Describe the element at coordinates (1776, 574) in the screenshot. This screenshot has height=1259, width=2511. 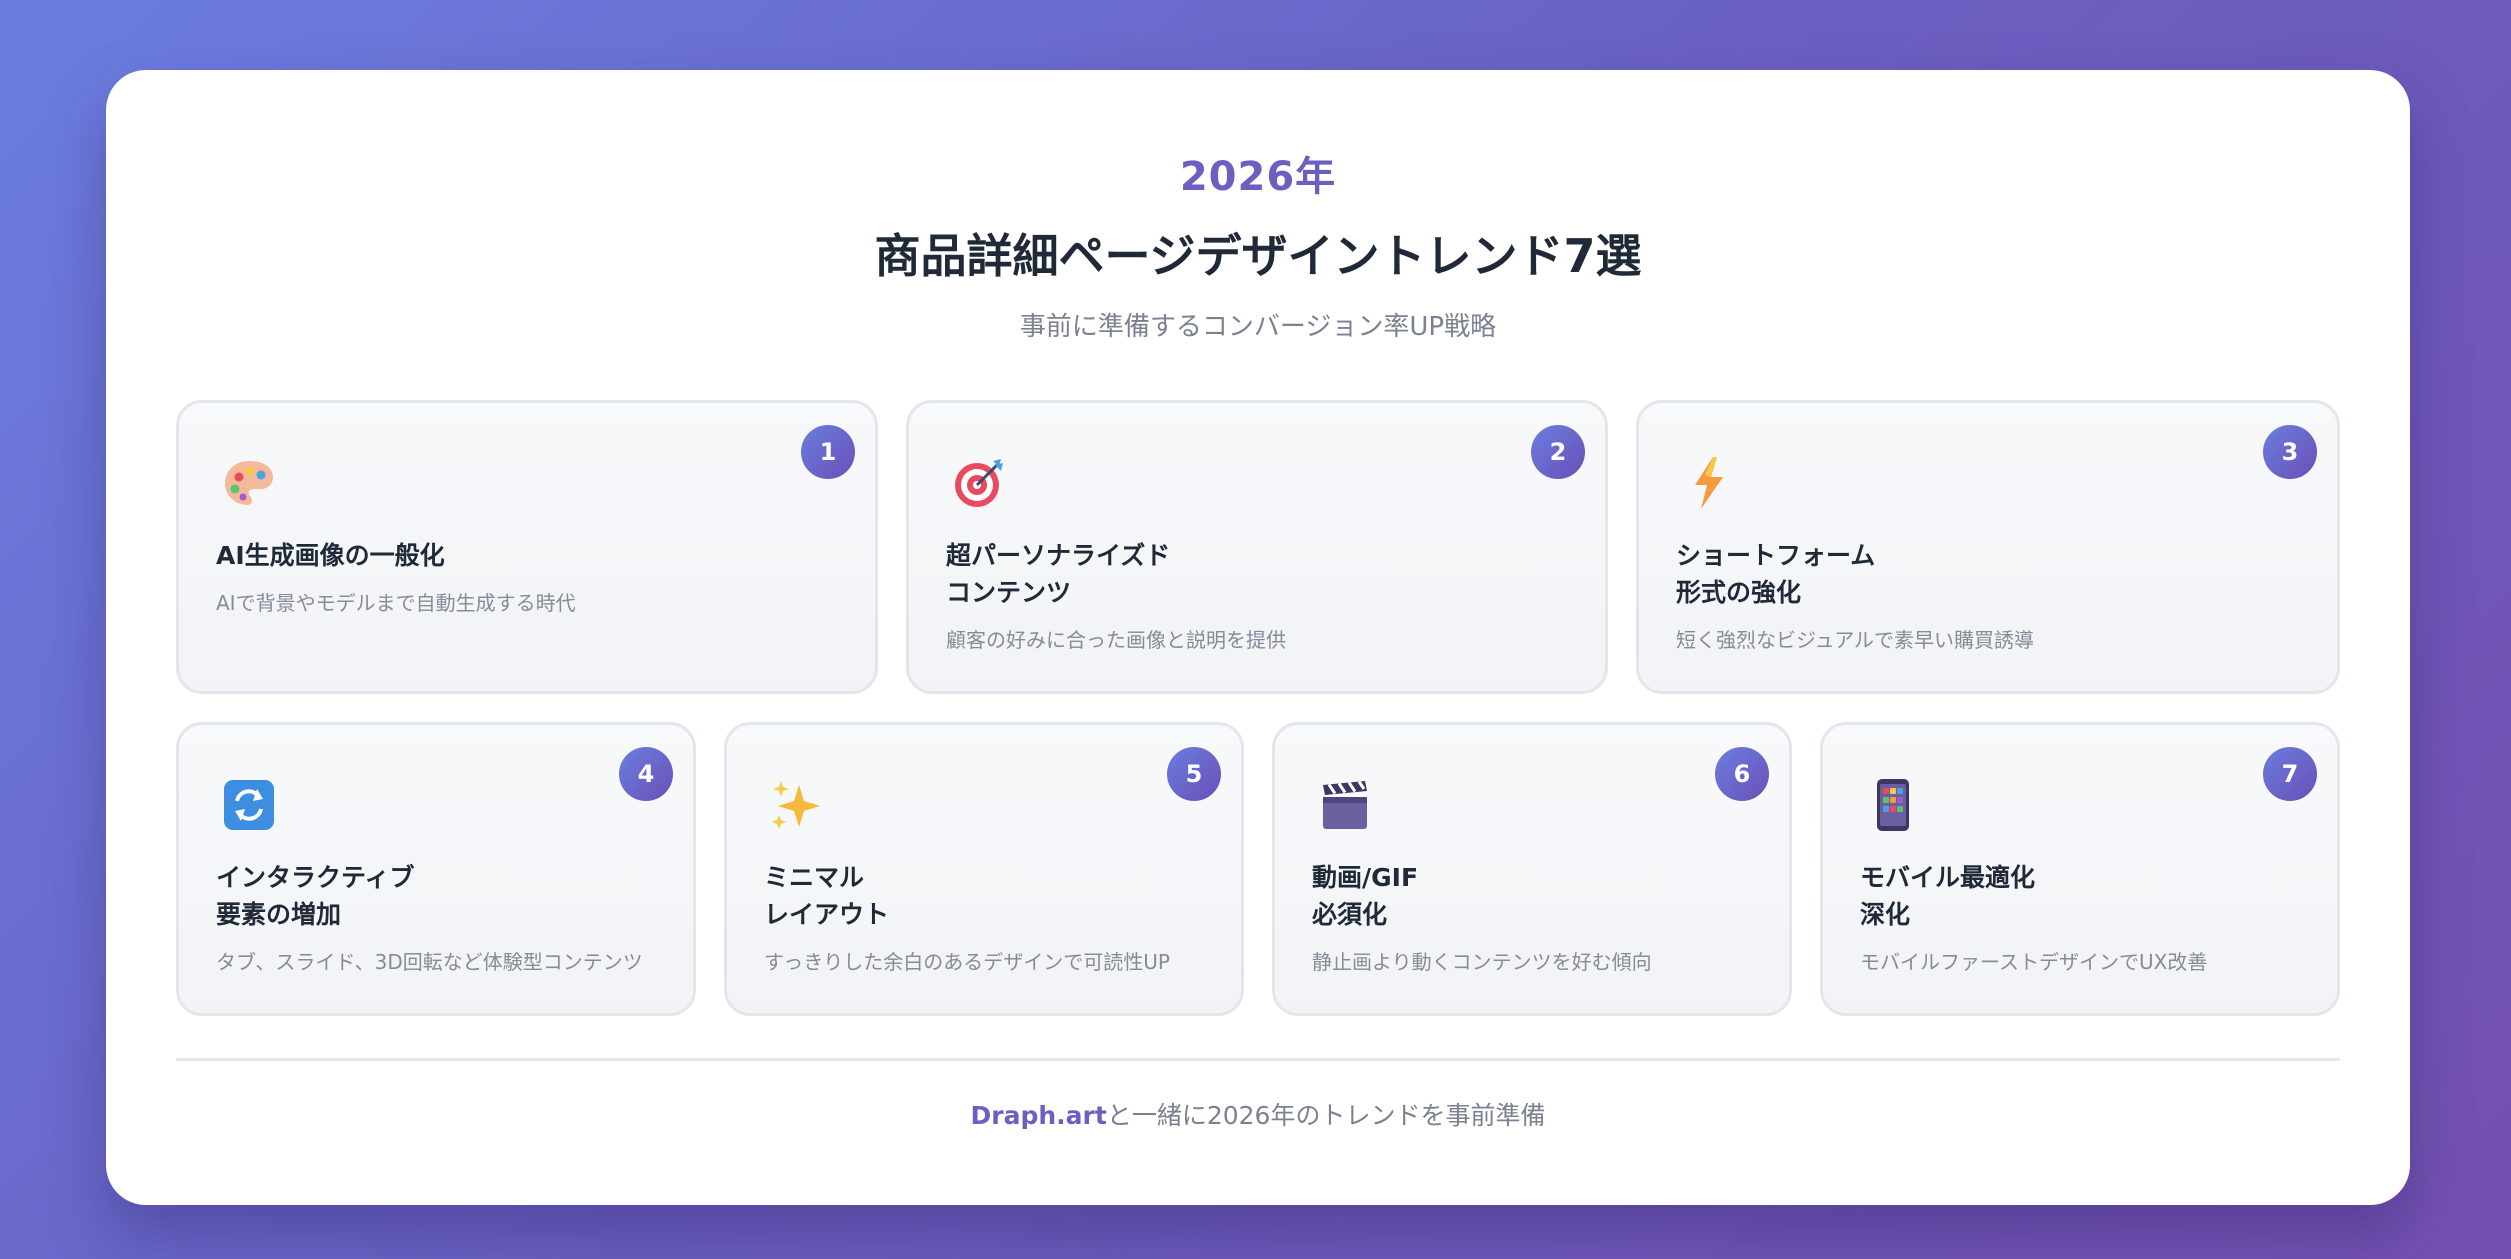
I see `trend-title: ショートフォーム 形式の強化` at that location.